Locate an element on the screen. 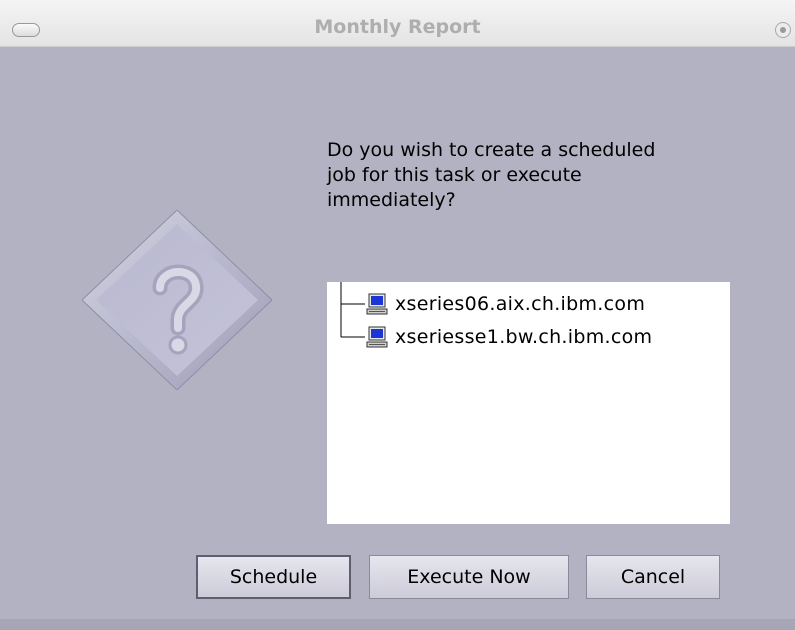 This screenshot has width=795, height=630. schedule-button: Schedule is located at coordinates (273, 577).